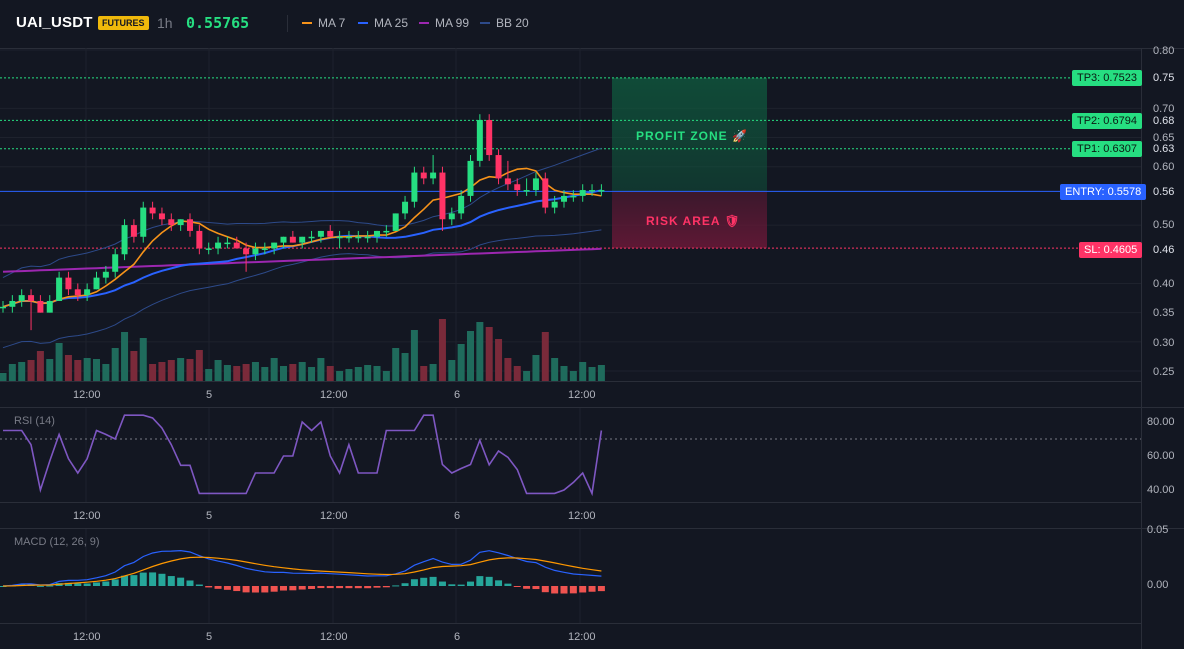 Image resolution: width=1184 pixels, height=649 pixels. Describe the element at coordinates (391, 23) in the screenshot. I see `legend-label: MA 25` at that location.